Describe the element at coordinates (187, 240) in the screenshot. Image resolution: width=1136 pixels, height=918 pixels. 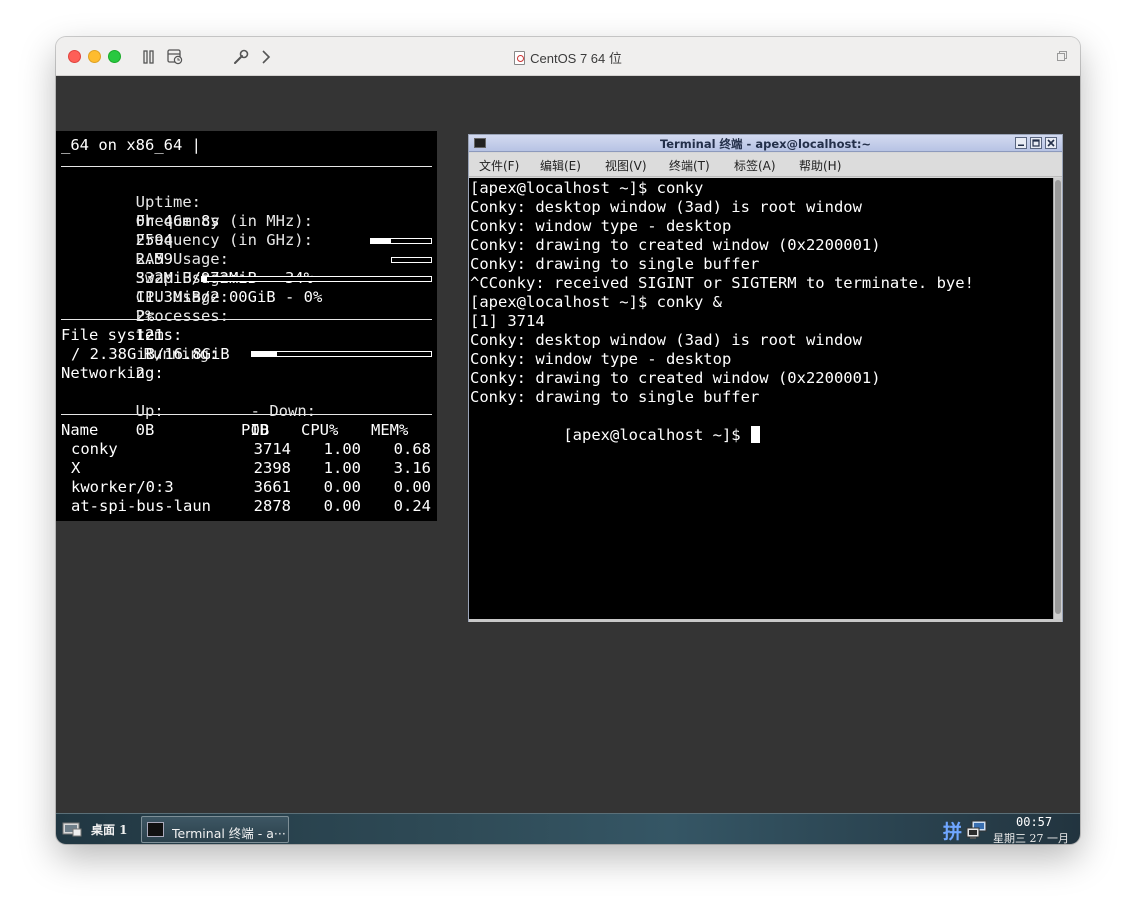
I see `freq-ghz-row: Frequency (in GHz): 2.59` at that location.